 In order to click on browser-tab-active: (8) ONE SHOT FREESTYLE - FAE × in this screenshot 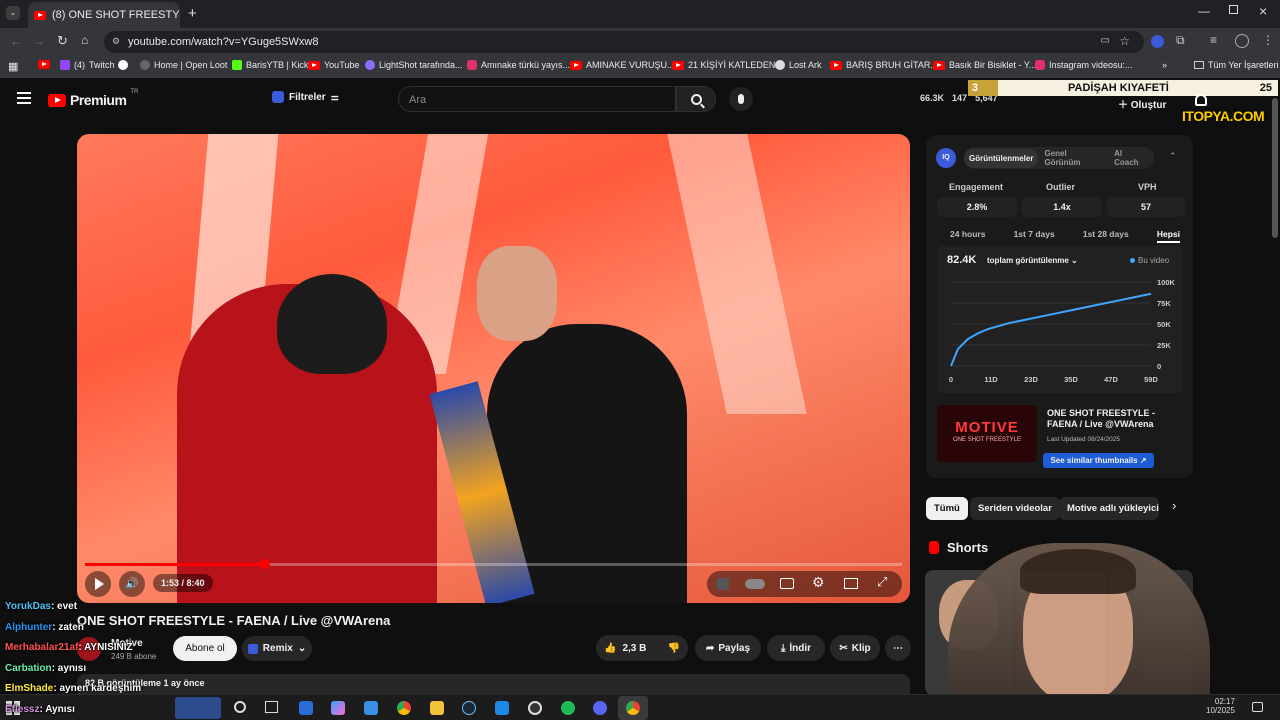, I will do `click(104, 15)`.